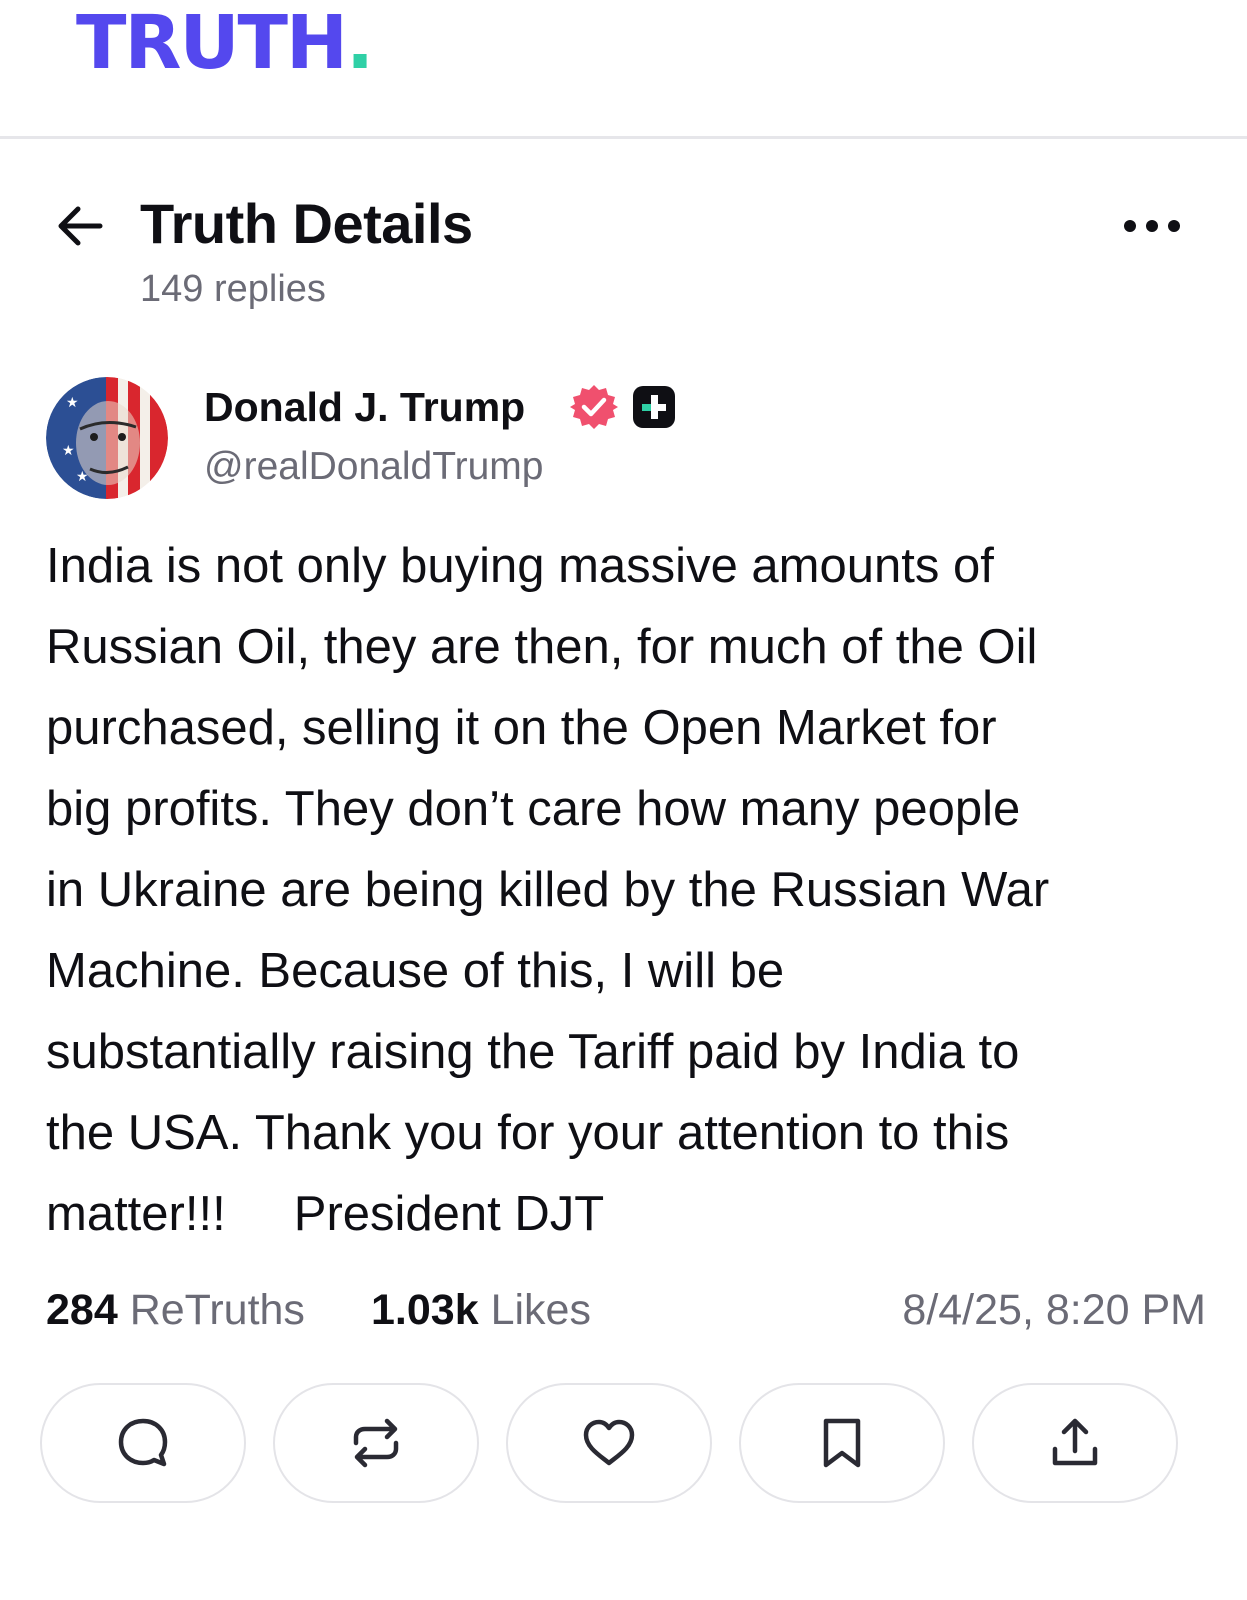 The height and width of the screenshot is (1600, 1247). I want to click on post-timestamp: 8/4/25, 8:20 PM, so click(1054, 1310).